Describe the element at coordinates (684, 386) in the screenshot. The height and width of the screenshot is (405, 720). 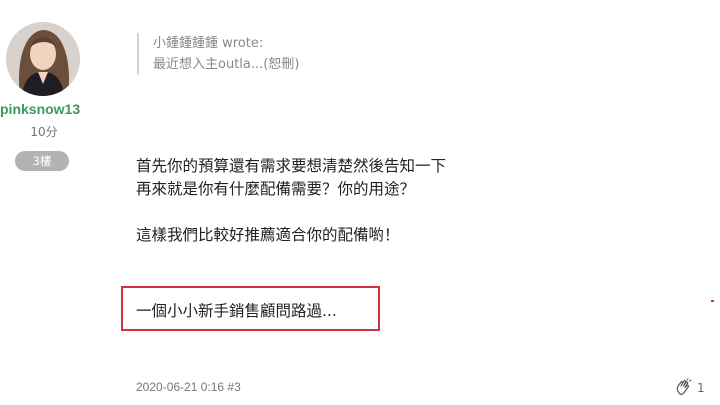
I see `clap-hands-icon` at that location.